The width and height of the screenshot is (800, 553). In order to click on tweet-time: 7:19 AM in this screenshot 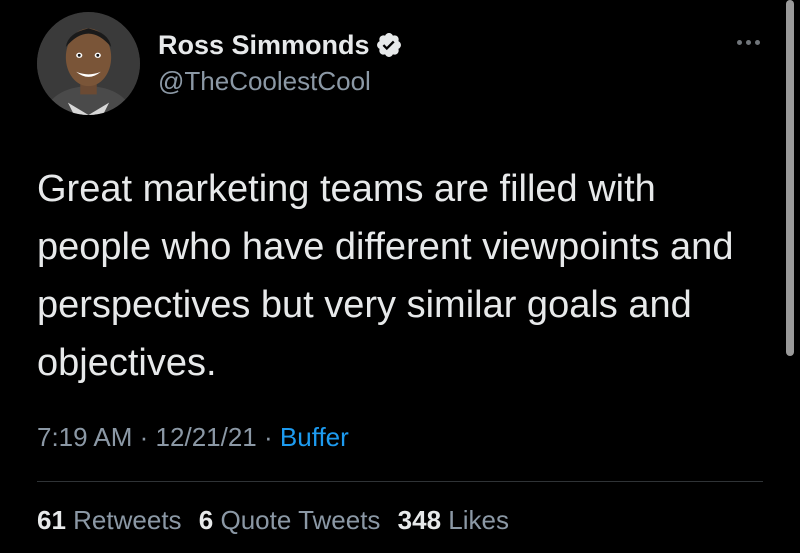, I will do `click(84, 437)`.